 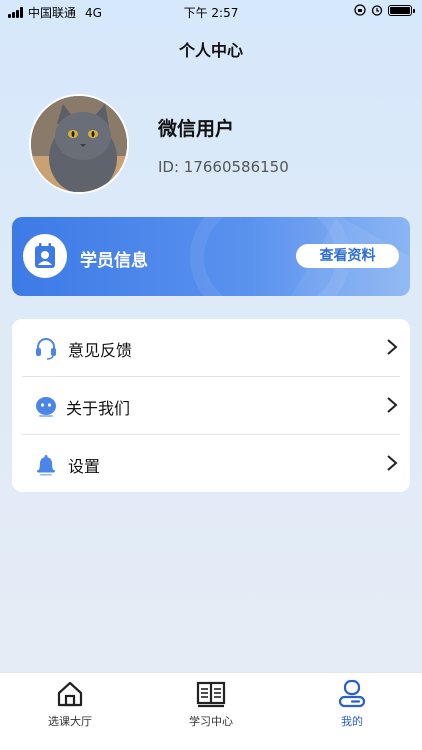 I want to click on rotation-lock-icon, so click(x=360, y=10).